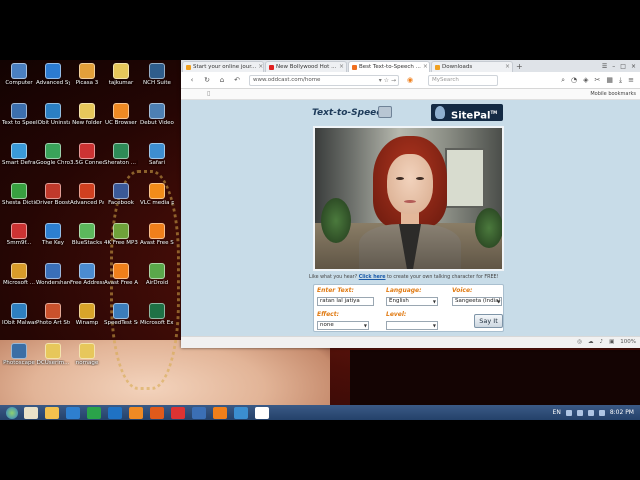  Describe the element at coordinates (519, 67) in the screenshot. I see `new-tab-button: +` at that location.